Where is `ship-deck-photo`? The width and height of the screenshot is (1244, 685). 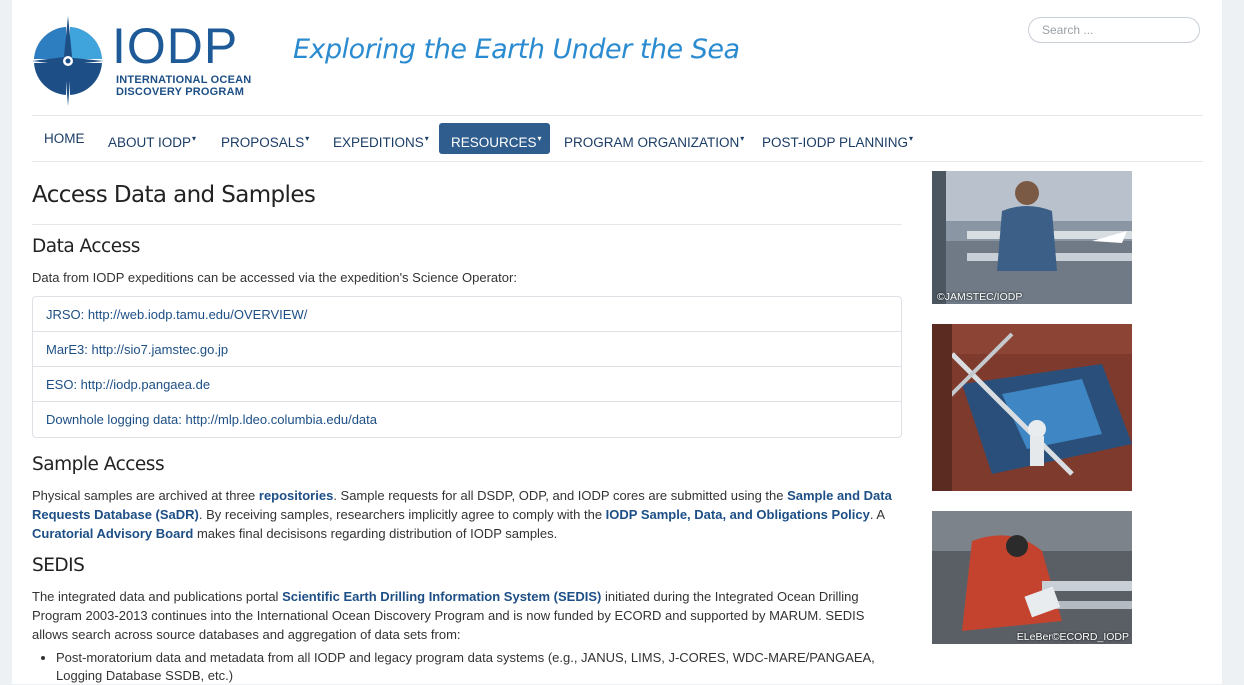
ship-deck-photo is located at coordinates (1032, 407).